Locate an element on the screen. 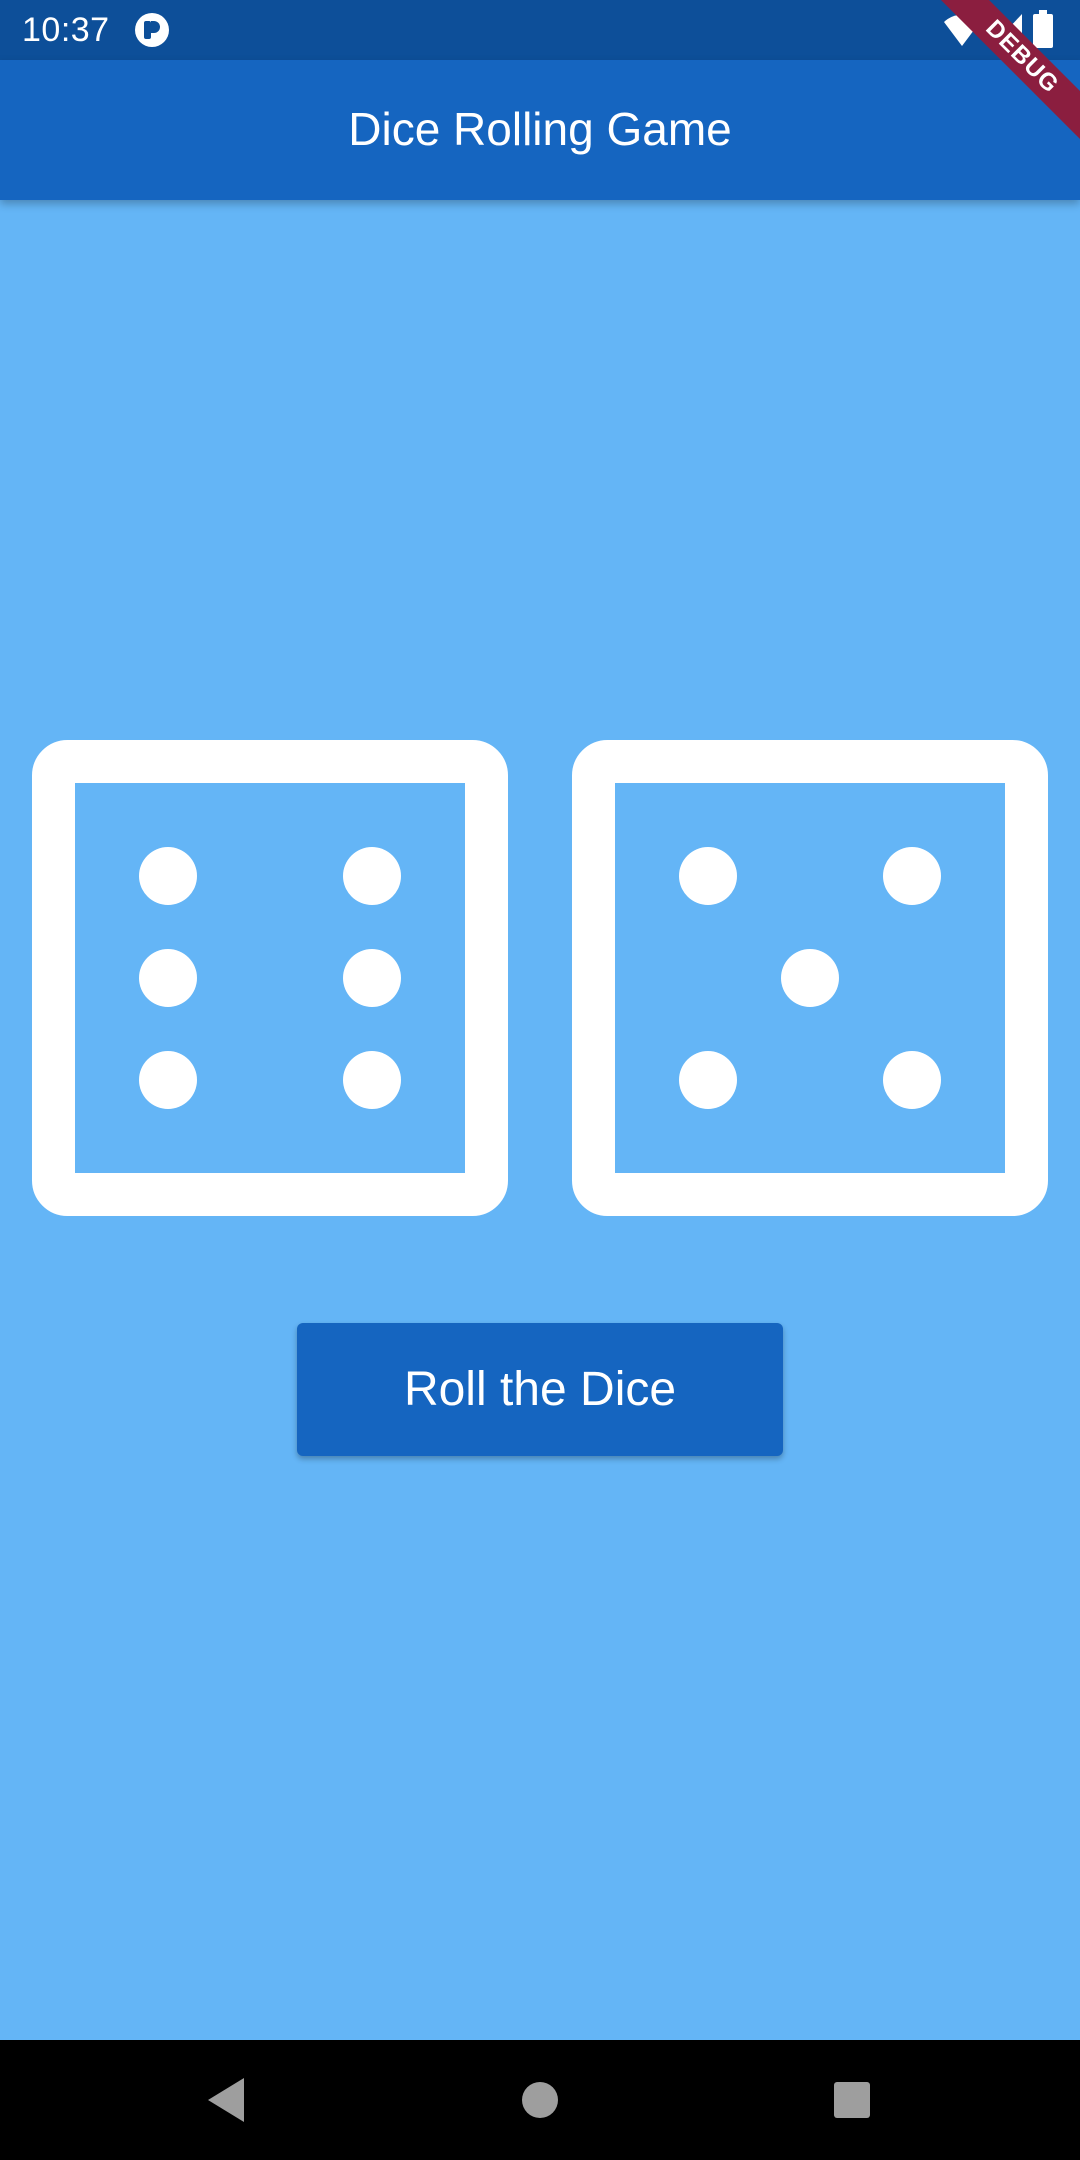 The height and width of the screenshot is (2160, 1080). app-title: Dice Rolling Game is located at coordinates (540, 129).